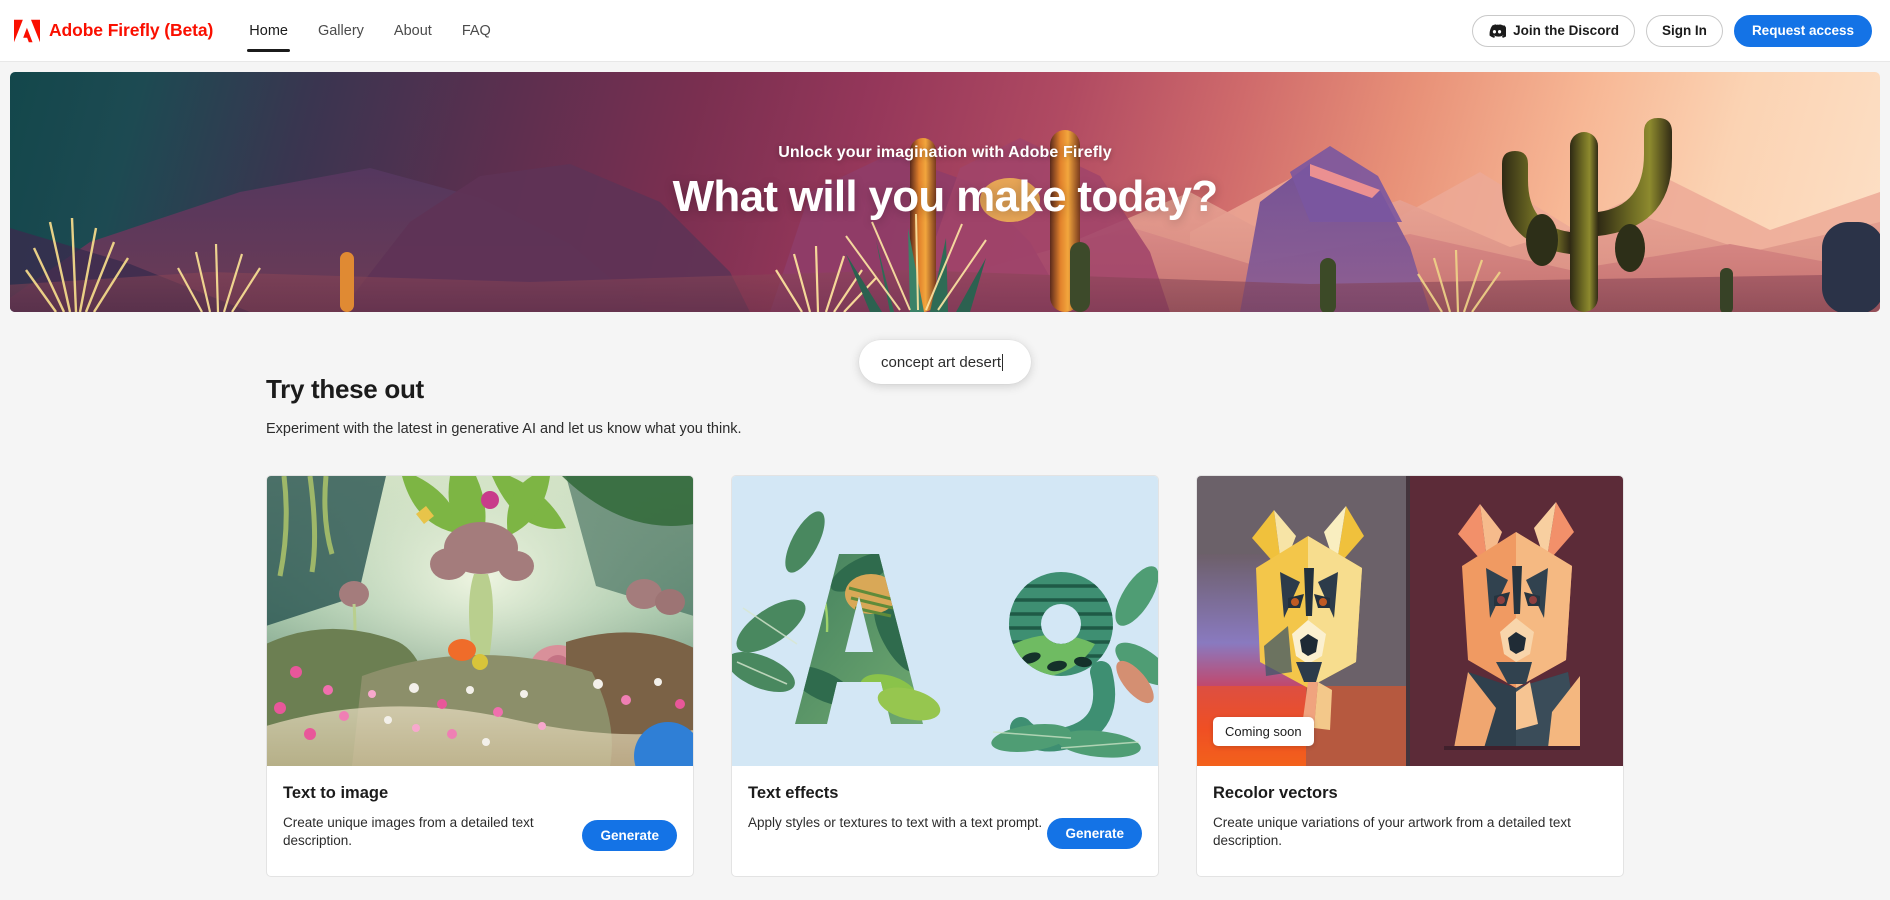 The height and width of the screenshot is (900, 1890). What do you see at coordinates (369, 31) in the screenshot?
I see `main-nav: Home Gallery About FAQ` at bounding box center [369, 31].